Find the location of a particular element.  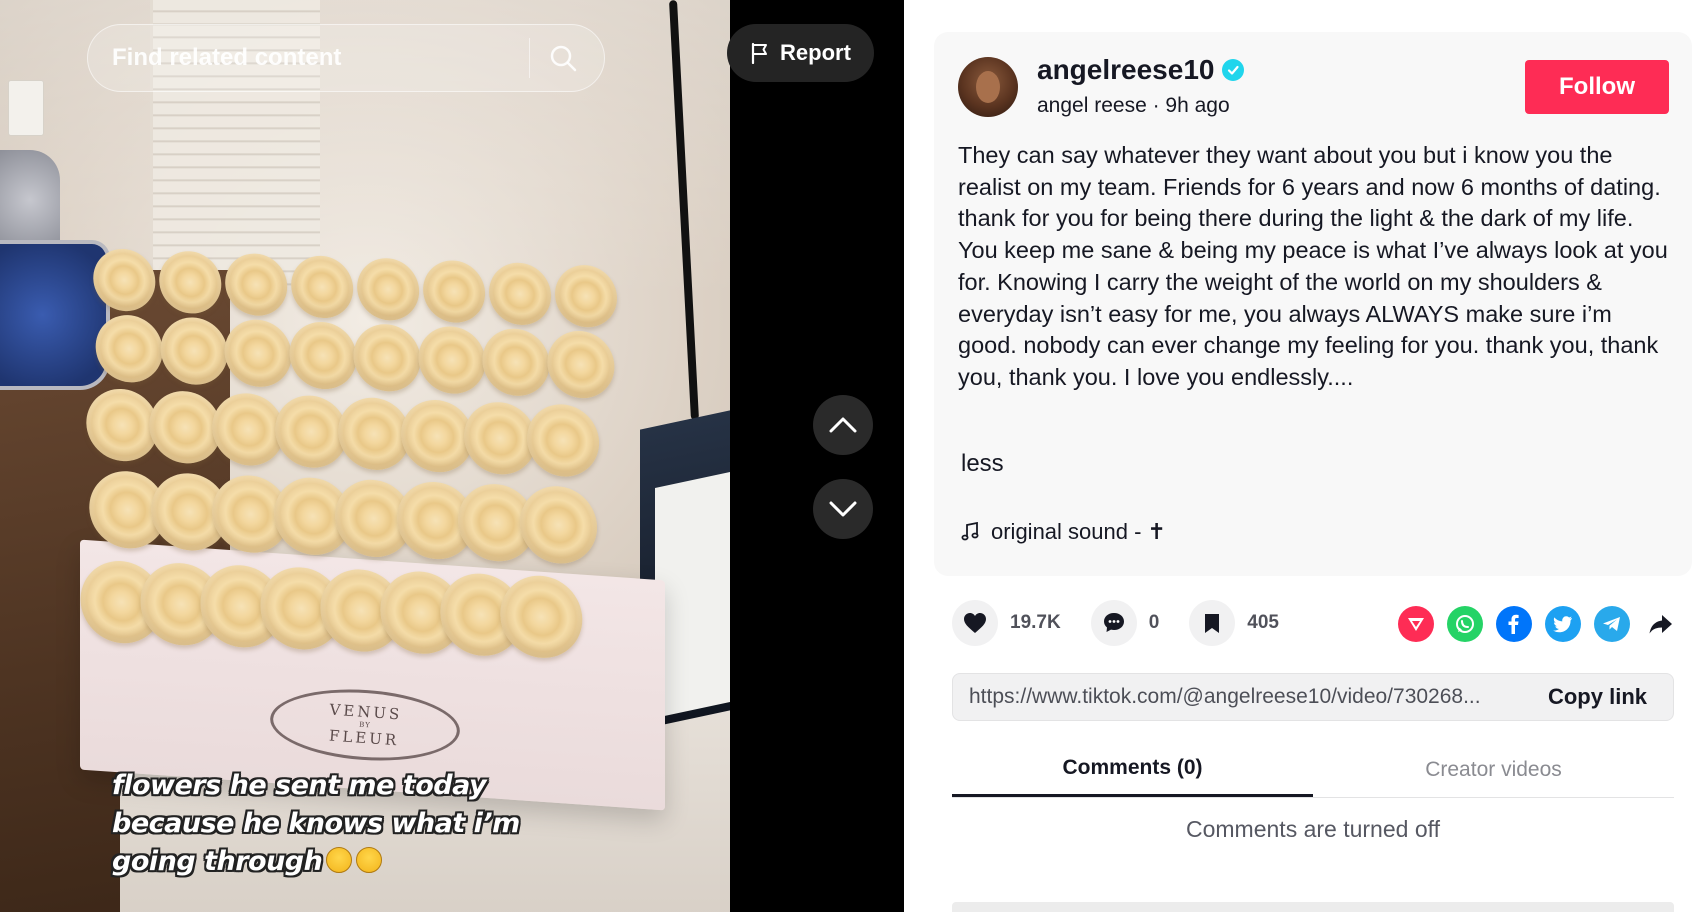

send-to-friends-button is located at coordinates (1416, 624).